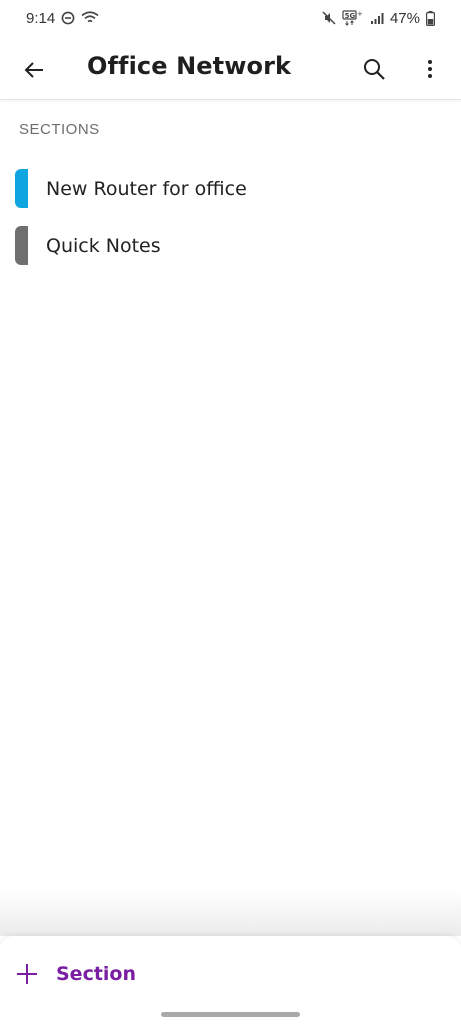  What do you see at coordinates (68, 18) in the screenshot?
I see `do-not-disturb-icon` at bounding box center [68, 18].